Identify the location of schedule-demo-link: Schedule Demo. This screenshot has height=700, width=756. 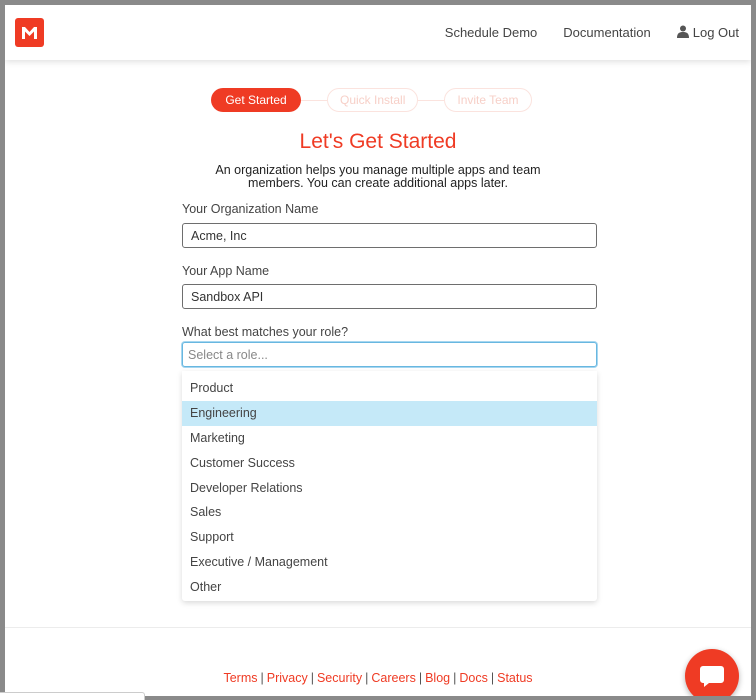
(491, 32).